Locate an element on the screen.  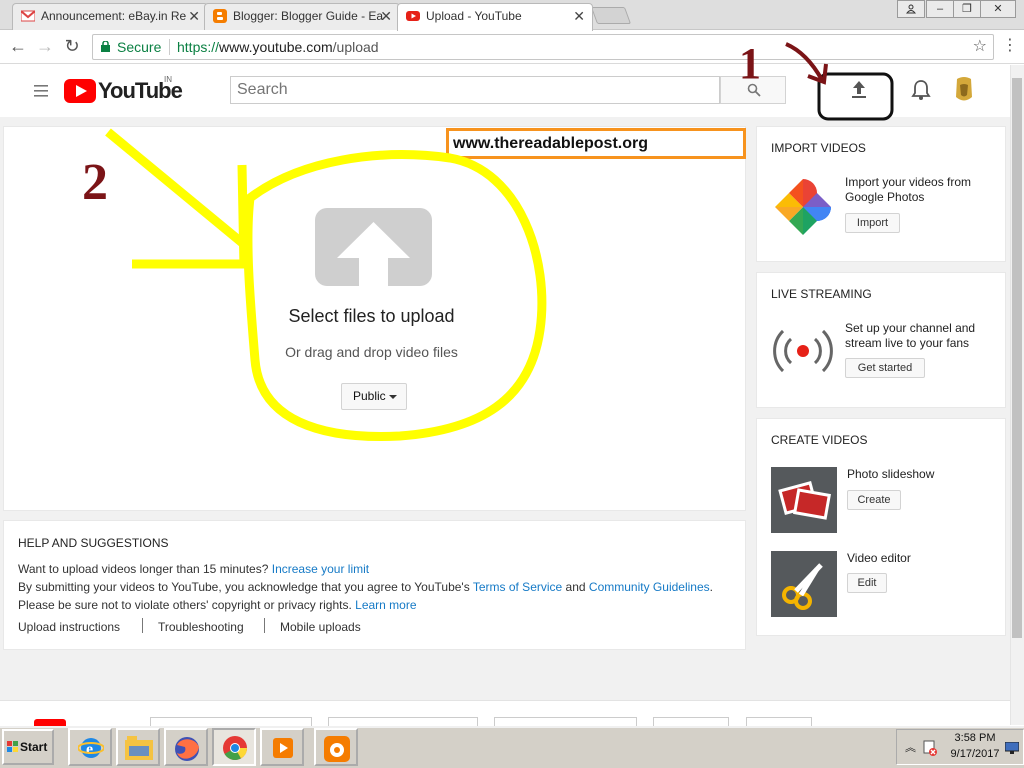
secure-label: Secure is located at coordinates (139, 47).